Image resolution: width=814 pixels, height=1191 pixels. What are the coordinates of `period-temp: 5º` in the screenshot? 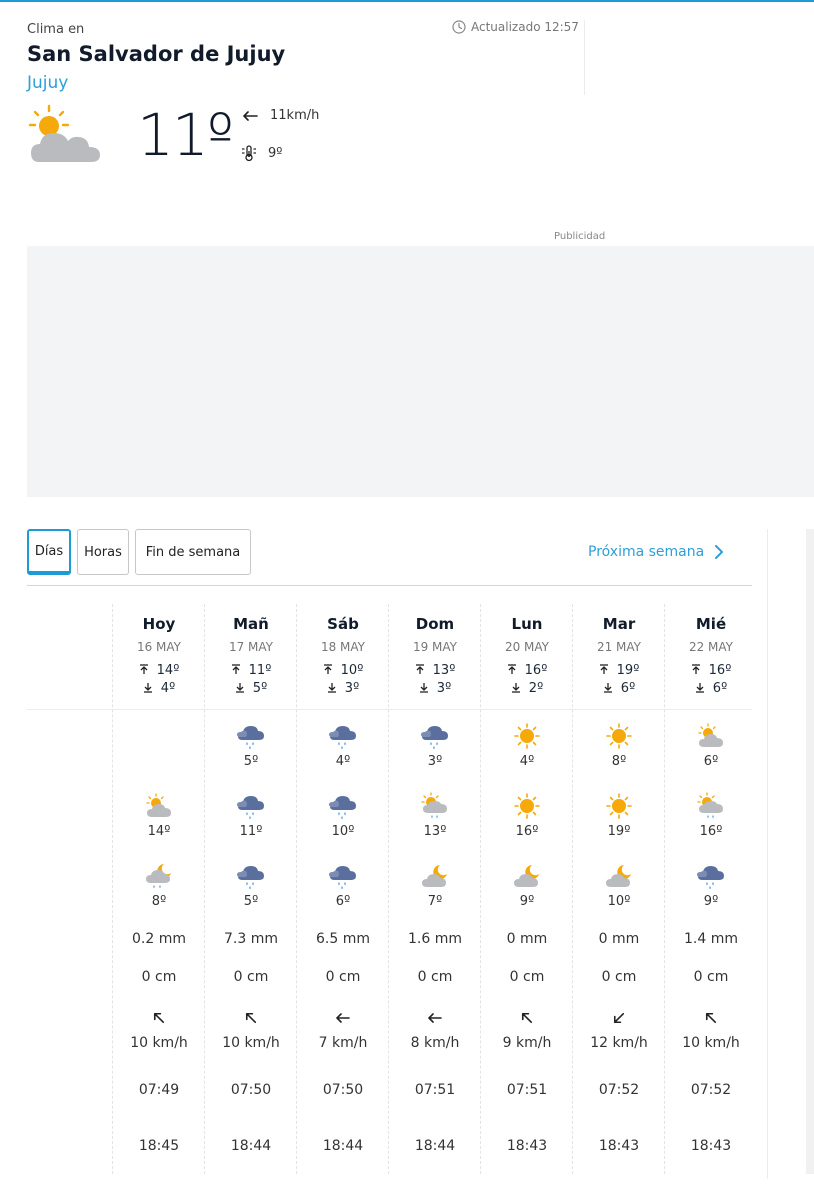 It's located at (251, 761).